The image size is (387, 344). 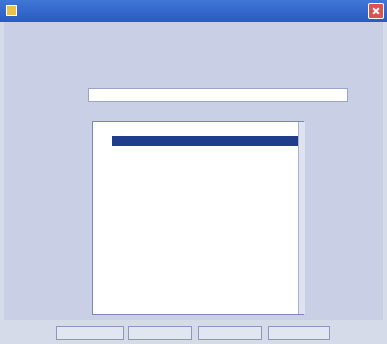 What do you see at coordinates (301, 218) in the screenshot?
I see `list-scrollbar` at bounding box center [301, 218].